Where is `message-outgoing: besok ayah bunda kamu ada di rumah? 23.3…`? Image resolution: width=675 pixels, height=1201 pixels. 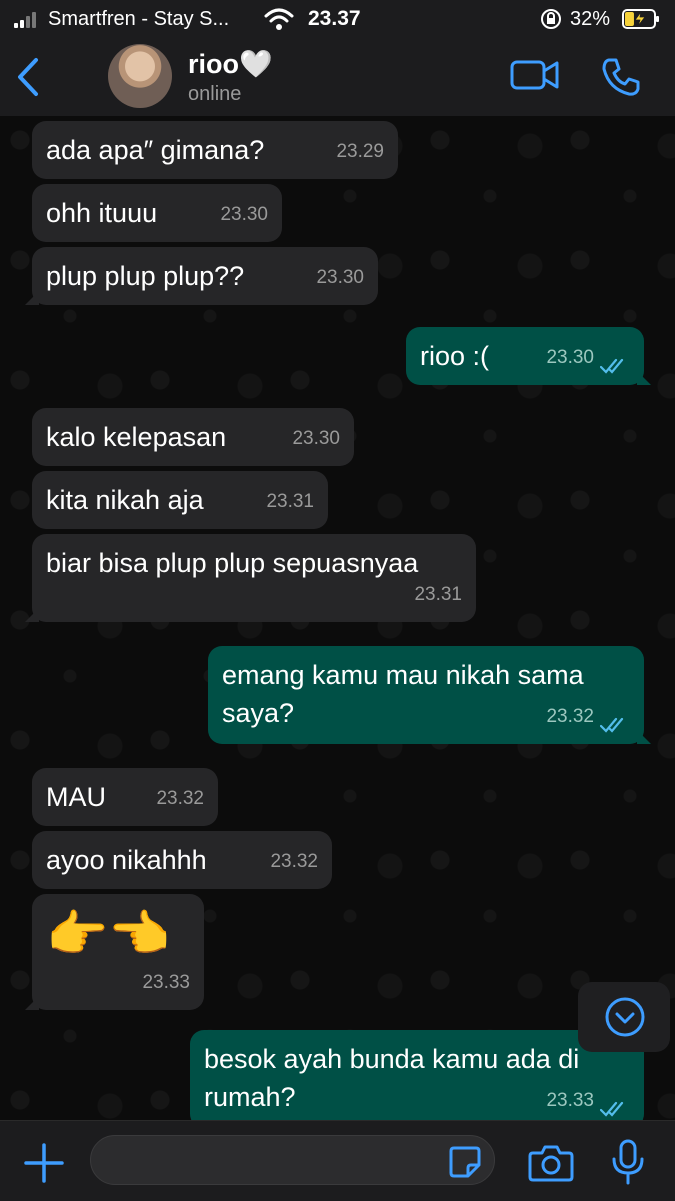 message-outgoing: besok ayah bunda kamu ada di rumah? 23.3… is located at coordinates (420, 1075).